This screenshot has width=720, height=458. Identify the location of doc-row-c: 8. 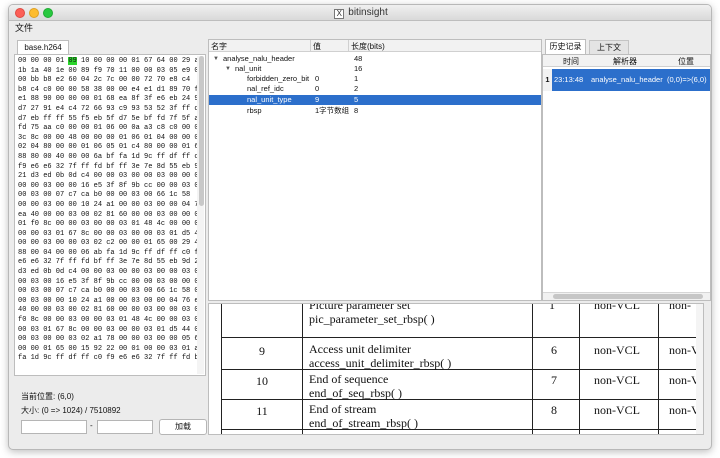
(554, 410).